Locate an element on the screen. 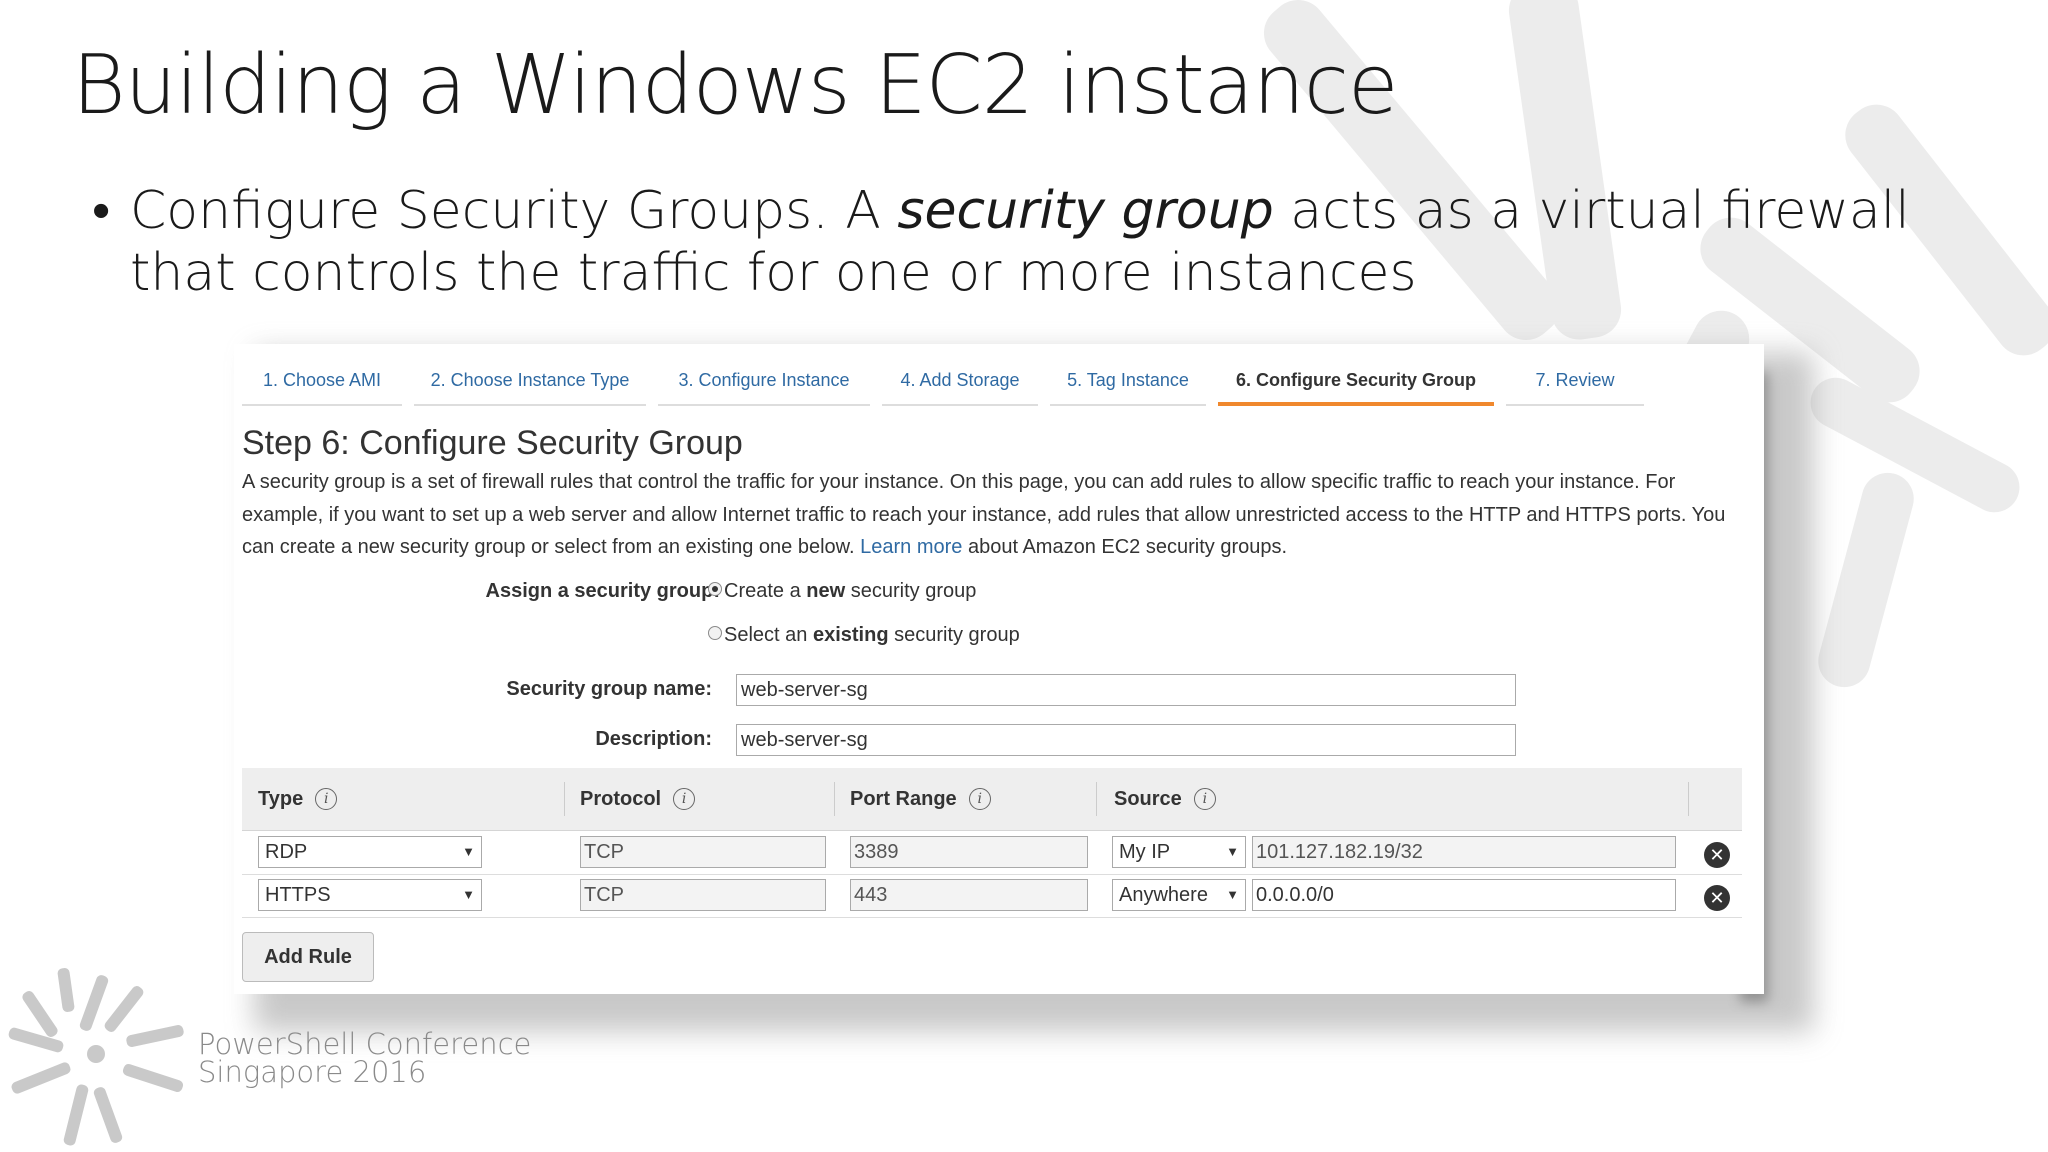  bullet-text-italic: security group is located at coordinates (1085, 211).